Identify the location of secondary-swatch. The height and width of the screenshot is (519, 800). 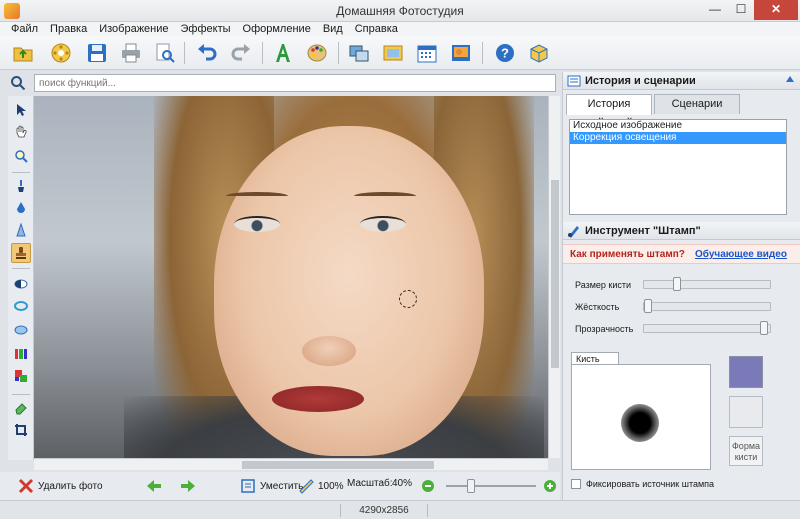
(746, 412).